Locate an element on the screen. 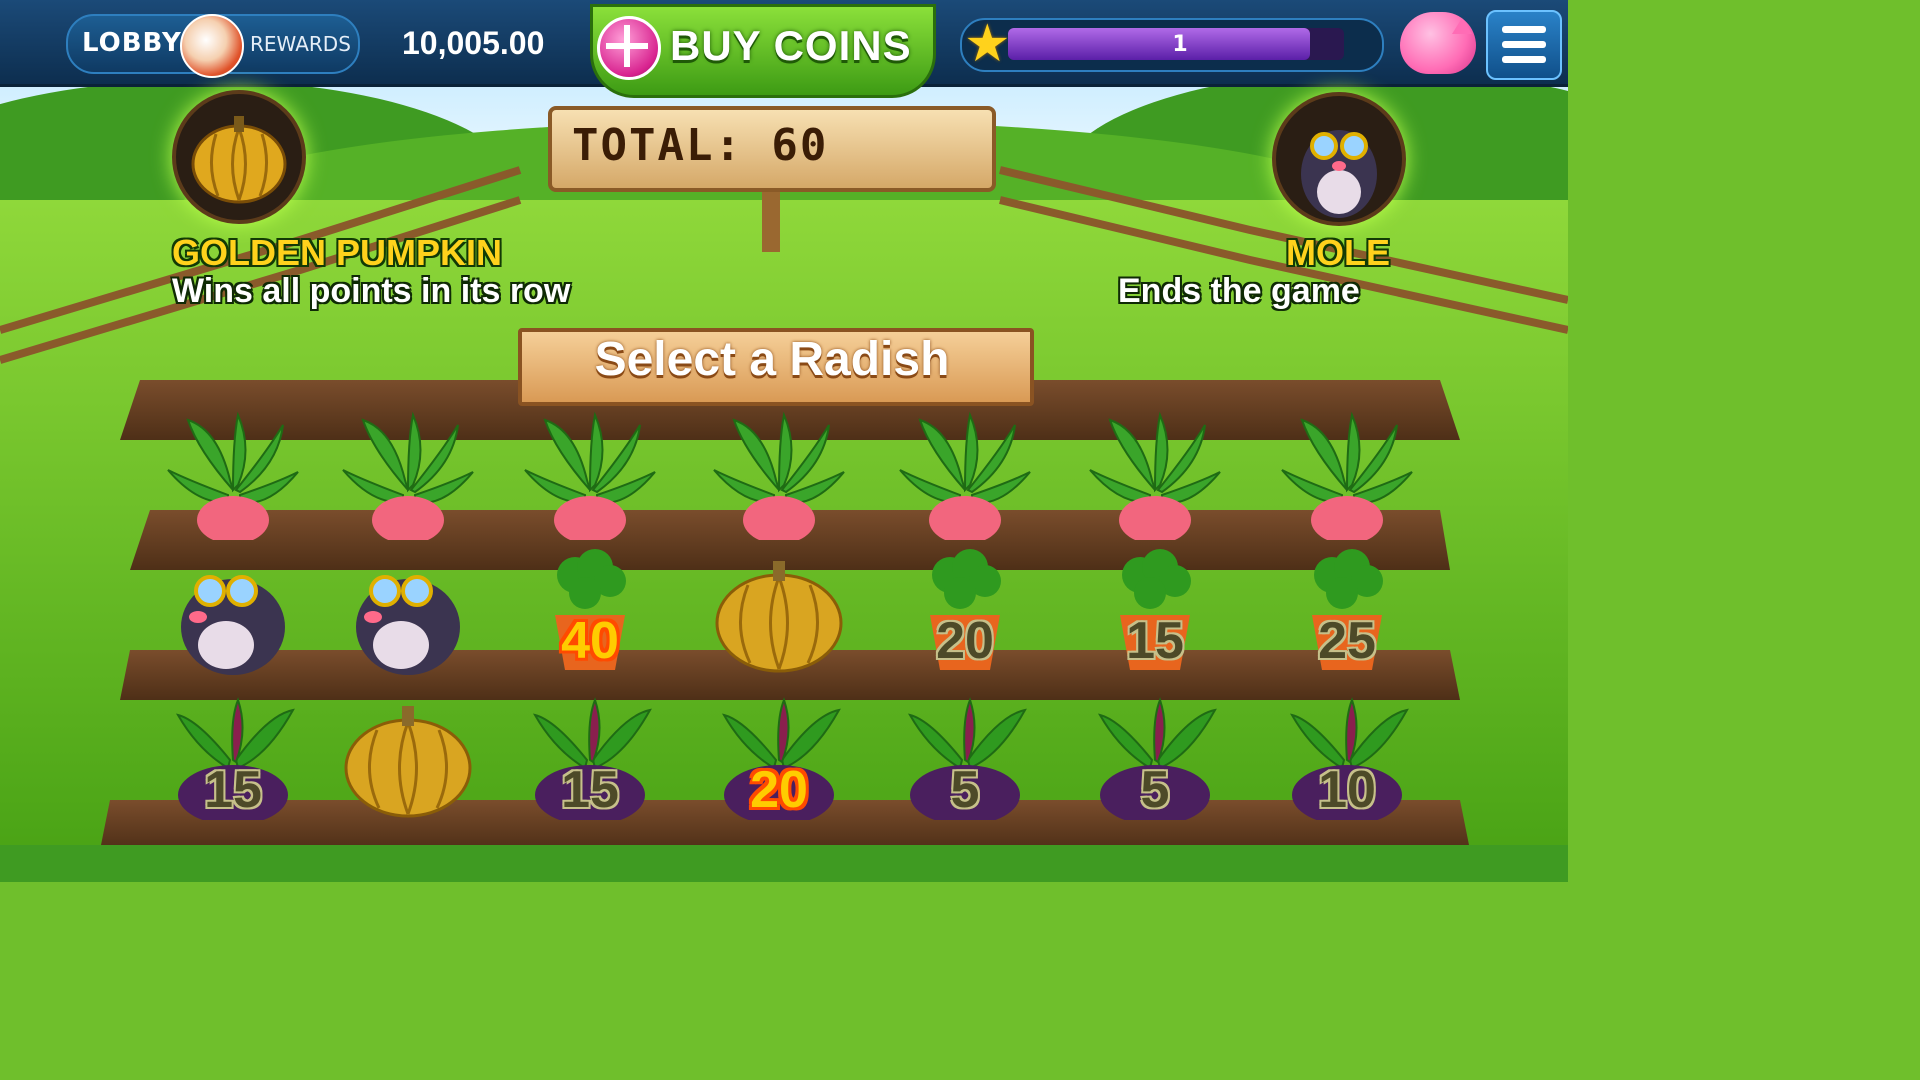 This screenshot has height=1080, width=1920. carrot-tile: 25 is located at coordinates (1347, 610).